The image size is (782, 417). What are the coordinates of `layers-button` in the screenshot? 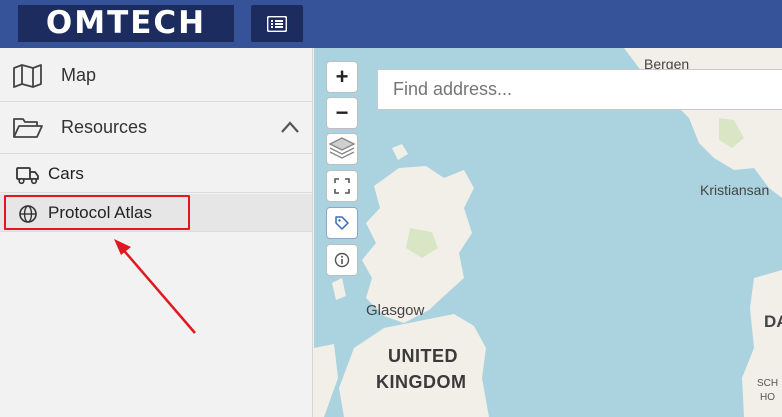 It's located at (342, 149).